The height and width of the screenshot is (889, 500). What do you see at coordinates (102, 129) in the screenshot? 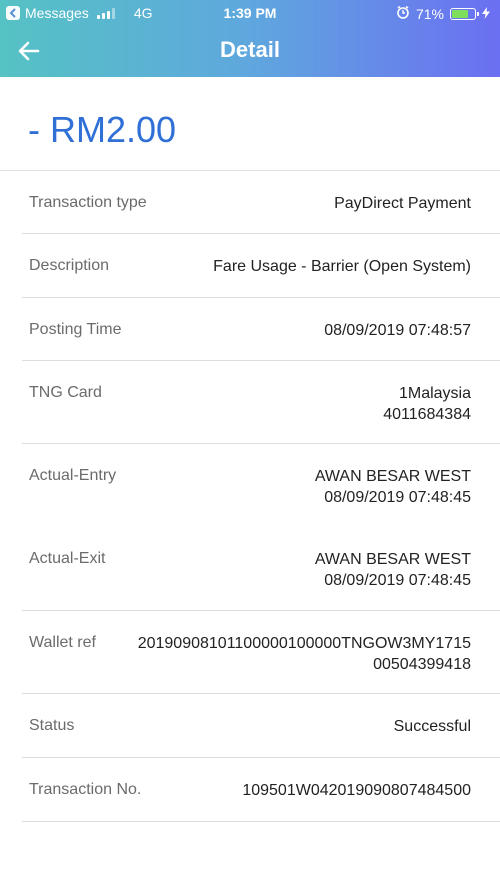
I see `transaction-amount: - RM2.00` at bounding box center [102, 129].